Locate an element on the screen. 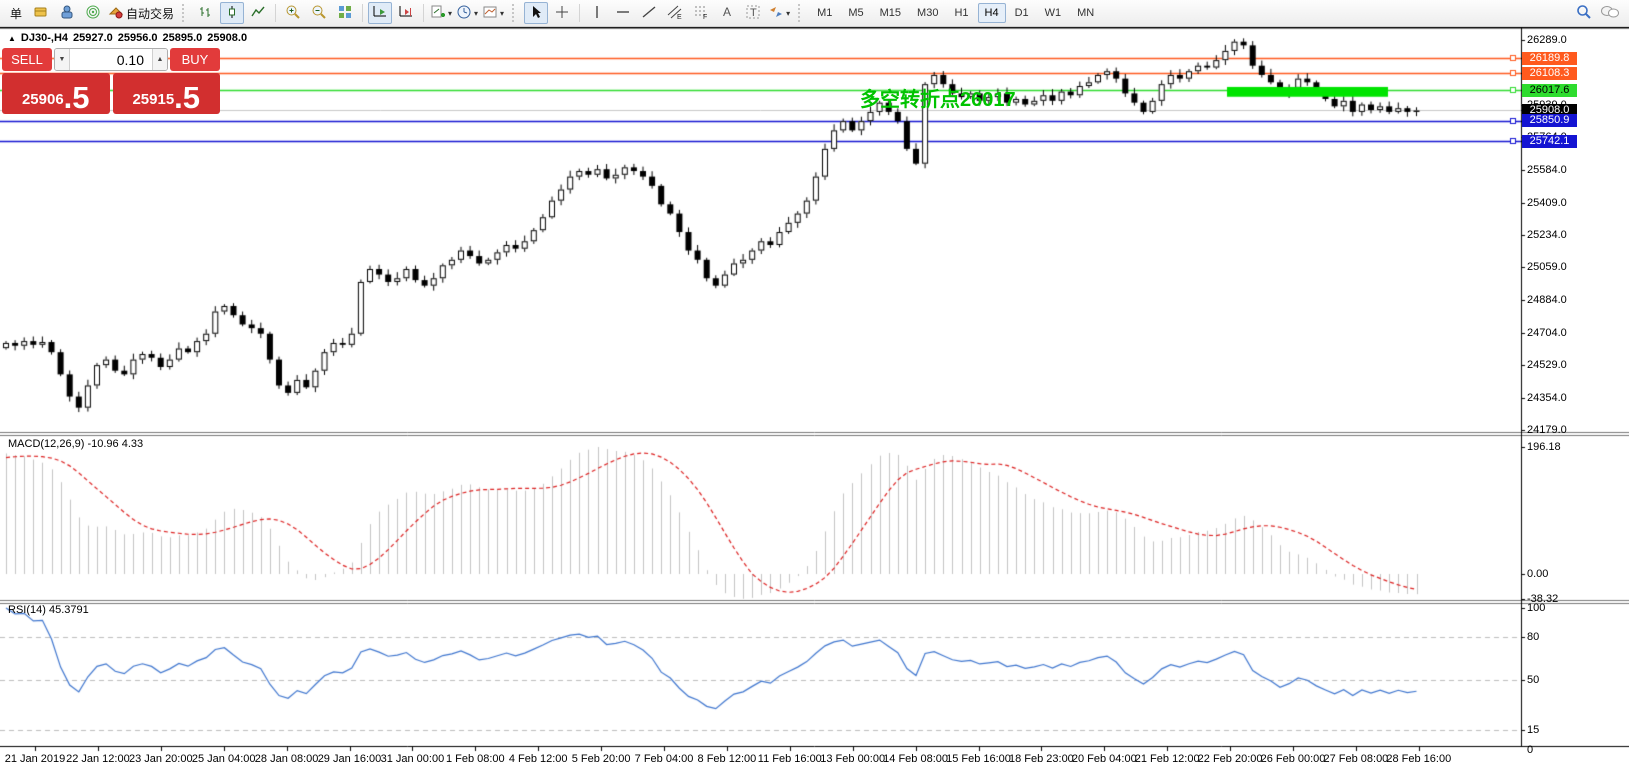 Image resolution: width=1629 pixels, height=771 pixels. toolbar-history-center-button is located at coordinates (41, 13).